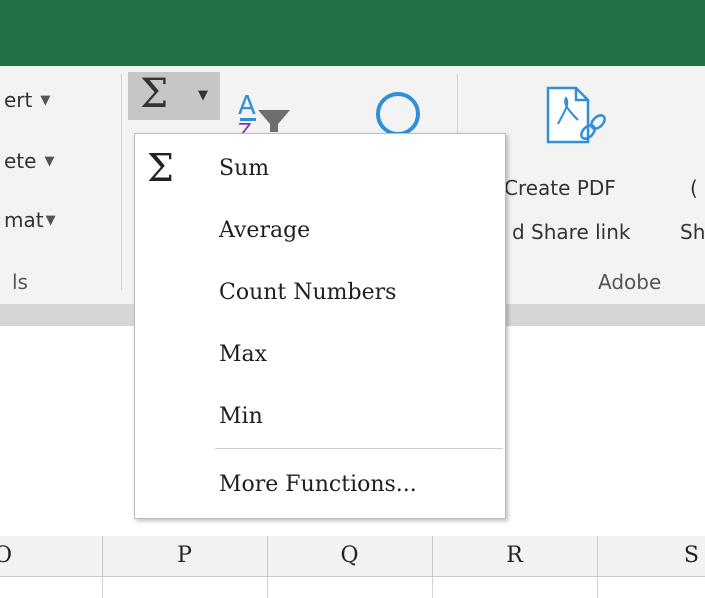 The image size is (705, 598). What do you see at coordinates (121, 182) in the screenshot?
I see `group-separator` at bounding box center [121, 182].